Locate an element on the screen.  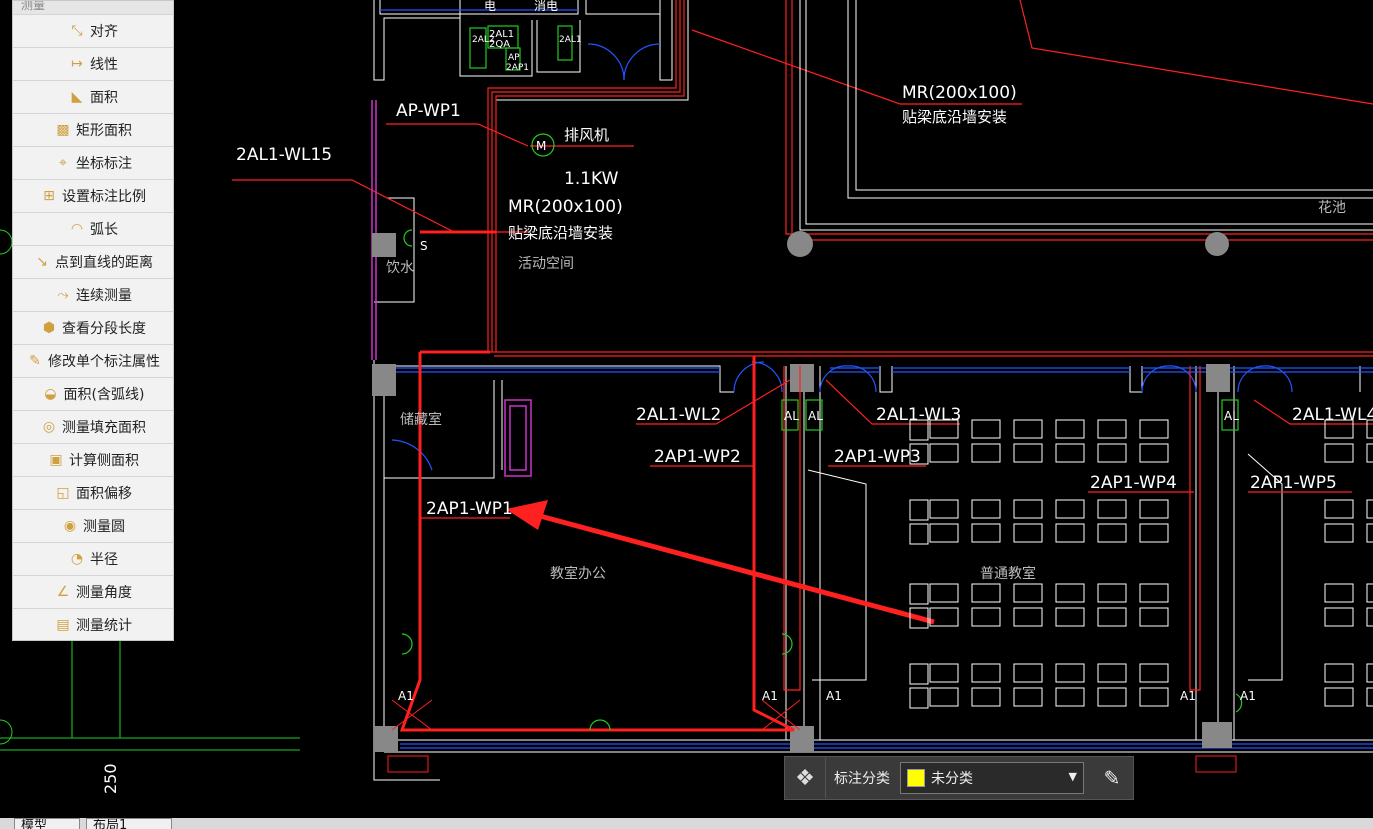
measure-tool-label: 测量圆 is located at coordinates (104, 527).